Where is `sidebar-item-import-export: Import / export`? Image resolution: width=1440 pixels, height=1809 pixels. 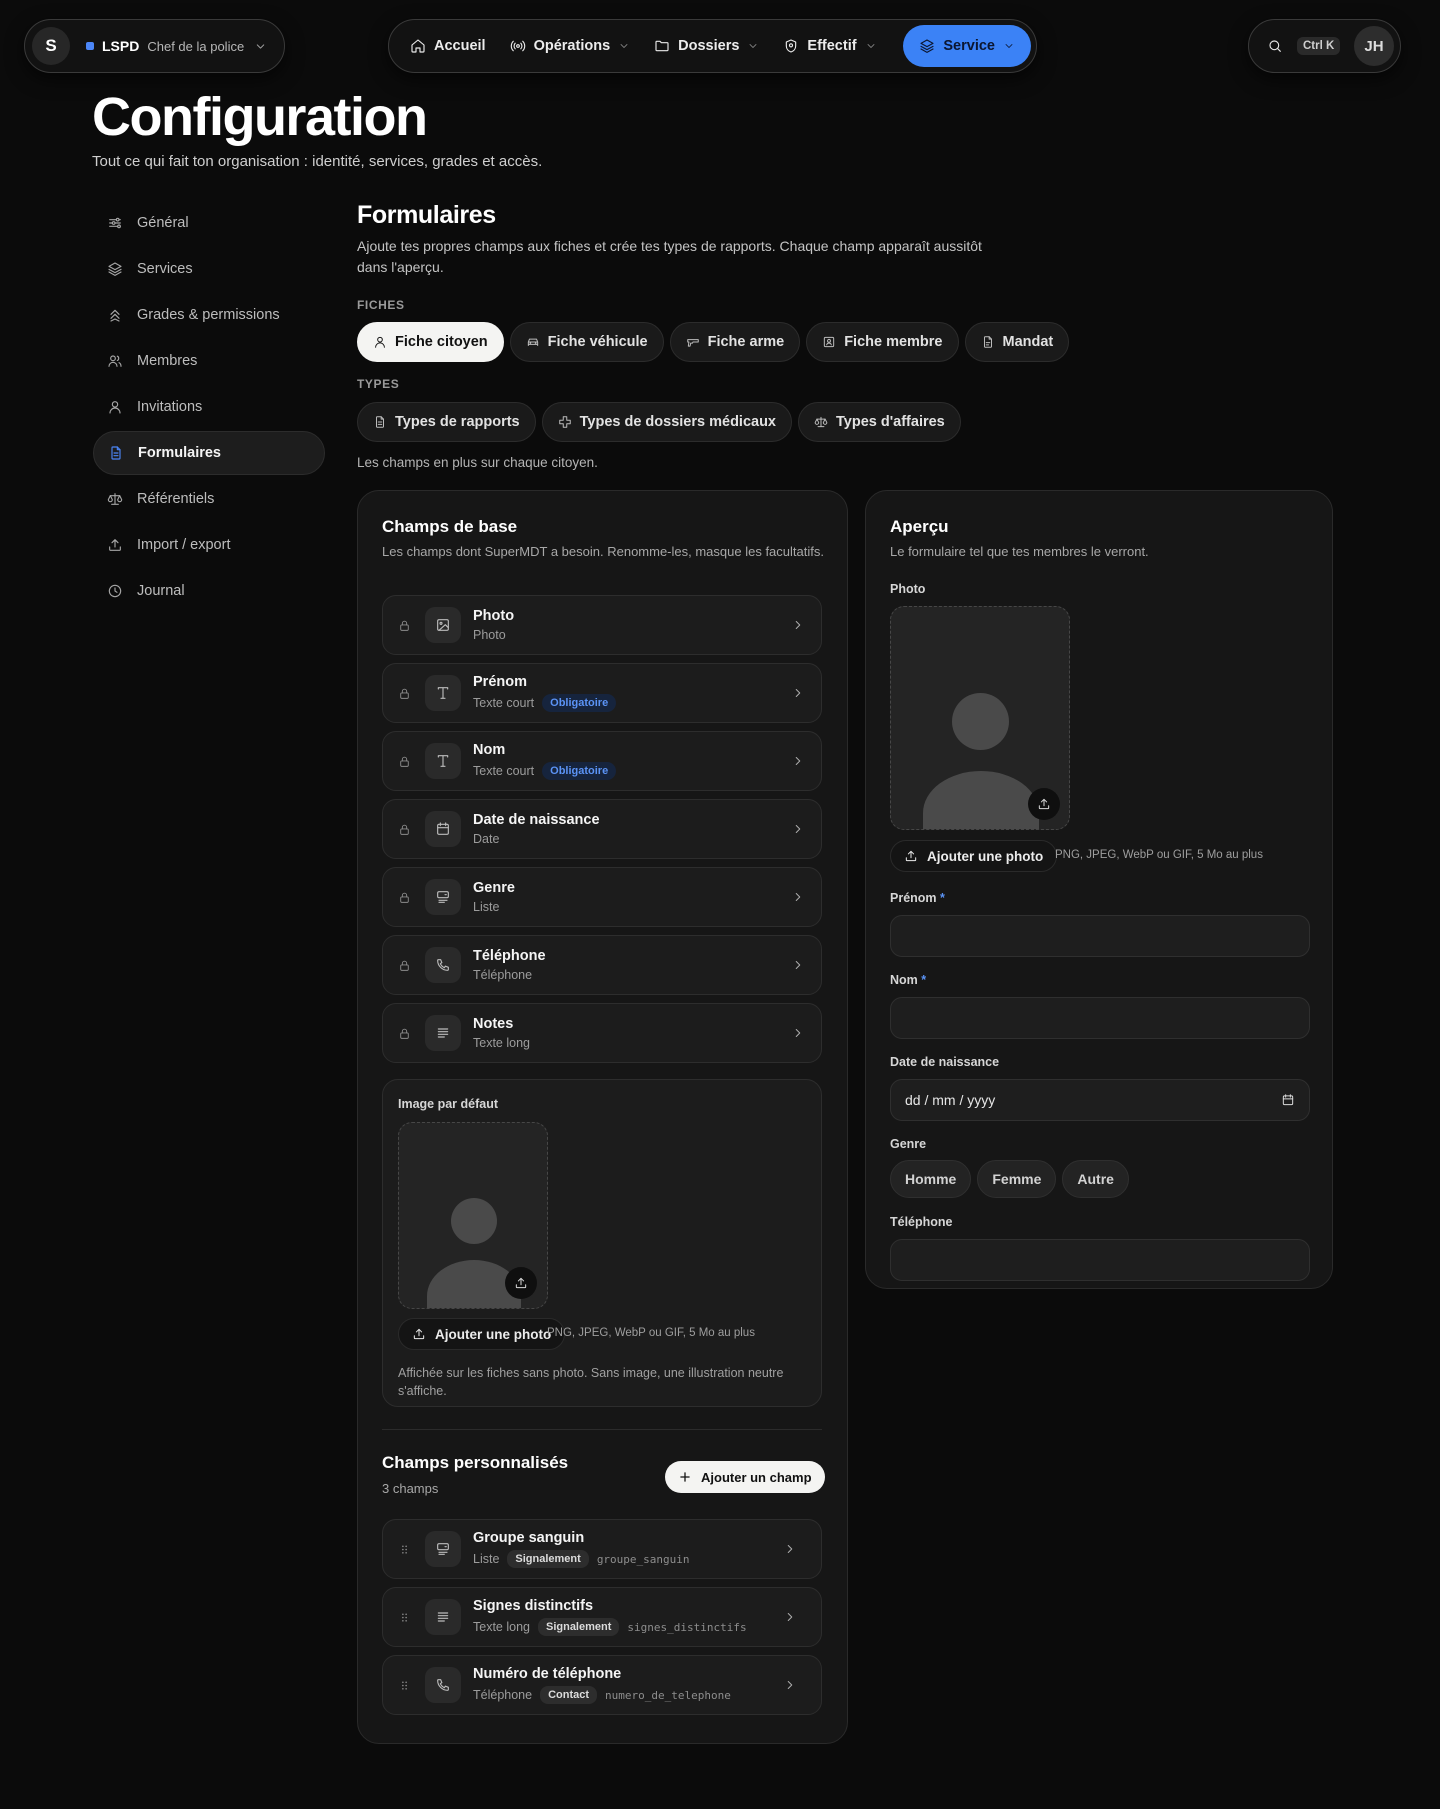
sidebar-item-import-export: Import / export is located at coordinates (209, 545).